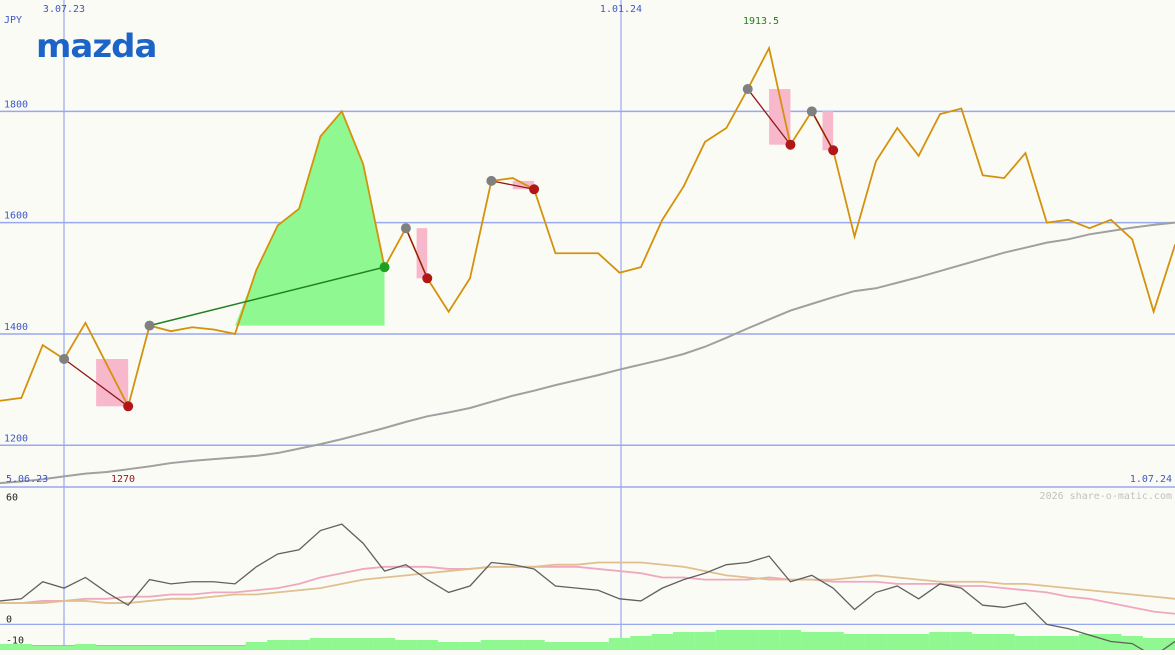 This screenshot has width=1175, height=655. Describe the element at coordinates (1106, 496) in the screenshot. I see `watermark: 2026 share-o-matic.com` at that location.